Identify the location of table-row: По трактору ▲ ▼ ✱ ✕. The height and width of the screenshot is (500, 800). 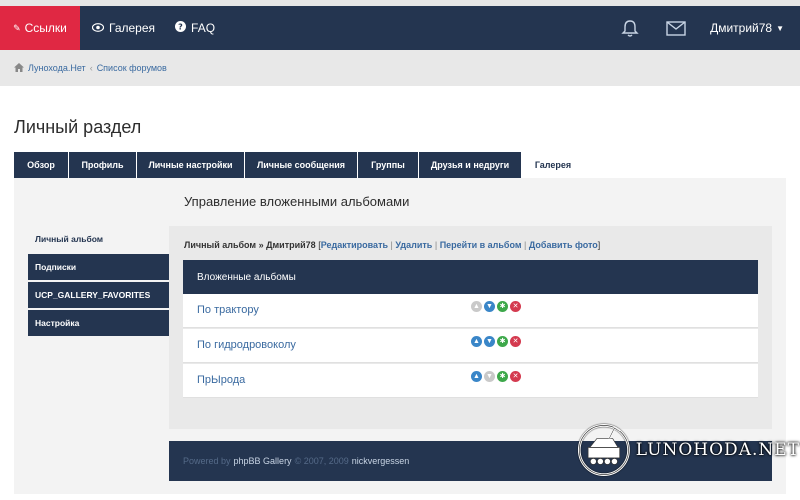
(470, 311).